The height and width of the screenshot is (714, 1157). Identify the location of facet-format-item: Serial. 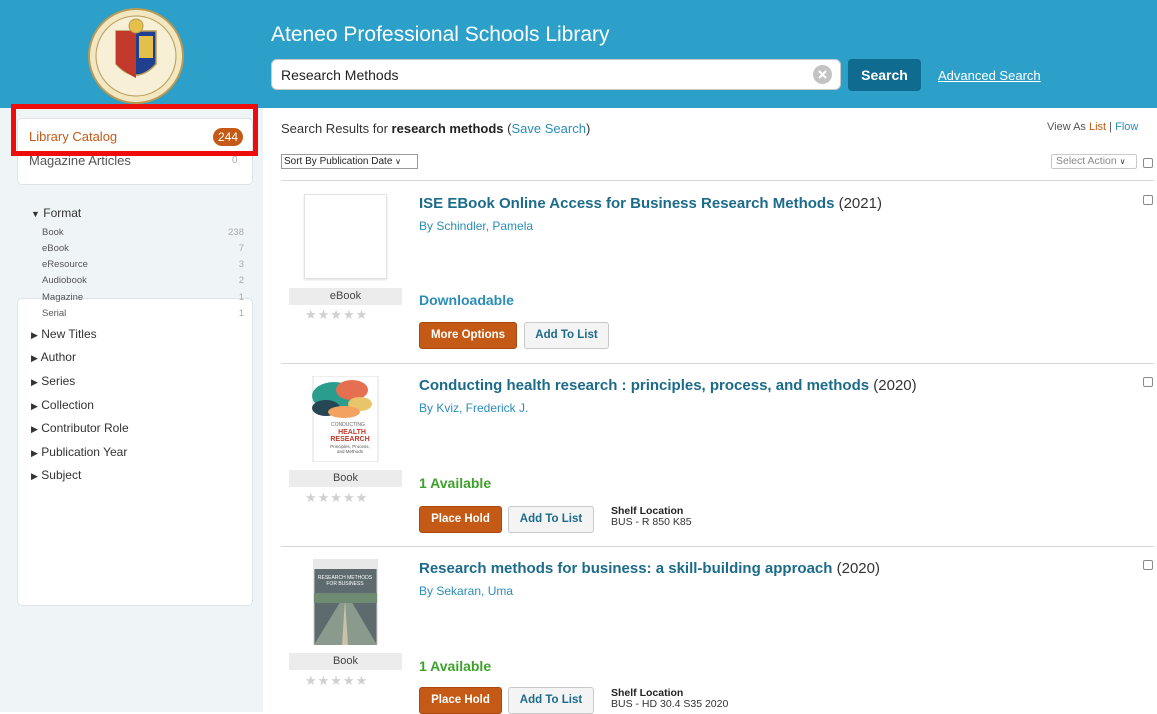
(54, 313).